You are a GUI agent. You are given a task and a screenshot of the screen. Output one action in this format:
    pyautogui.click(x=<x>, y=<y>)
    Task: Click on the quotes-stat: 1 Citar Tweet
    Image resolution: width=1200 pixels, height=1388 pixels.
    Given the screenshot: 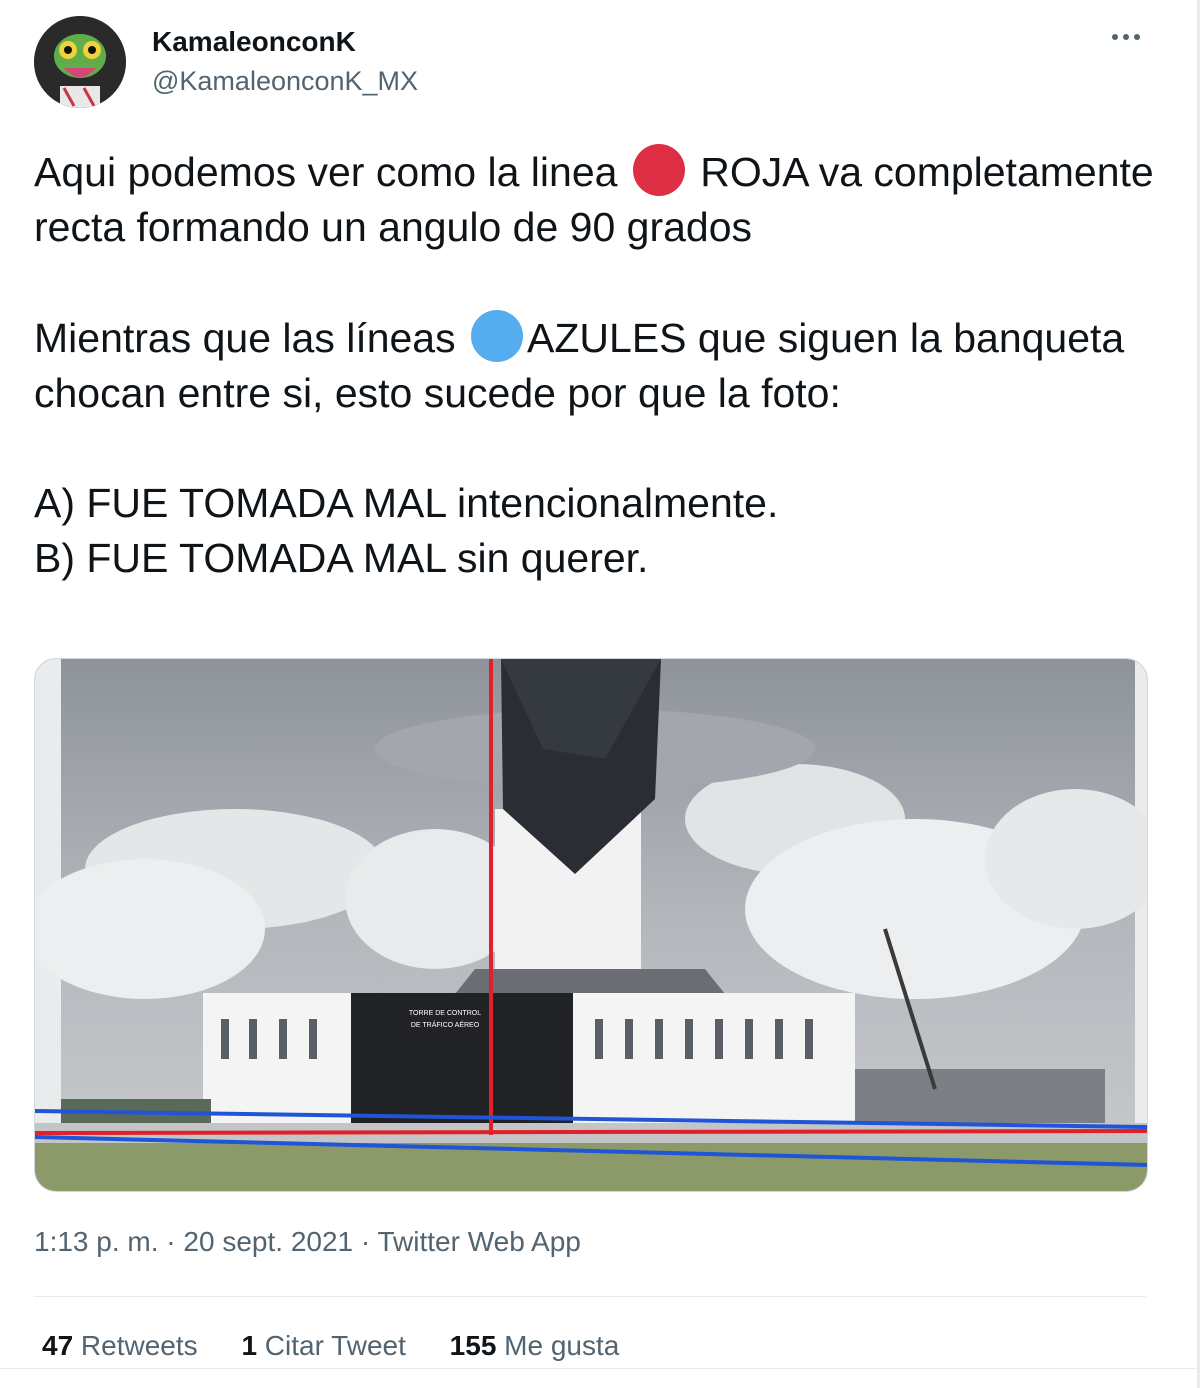 What is the action you would take?
    pyautogui.click(x=323, y=1345)
    